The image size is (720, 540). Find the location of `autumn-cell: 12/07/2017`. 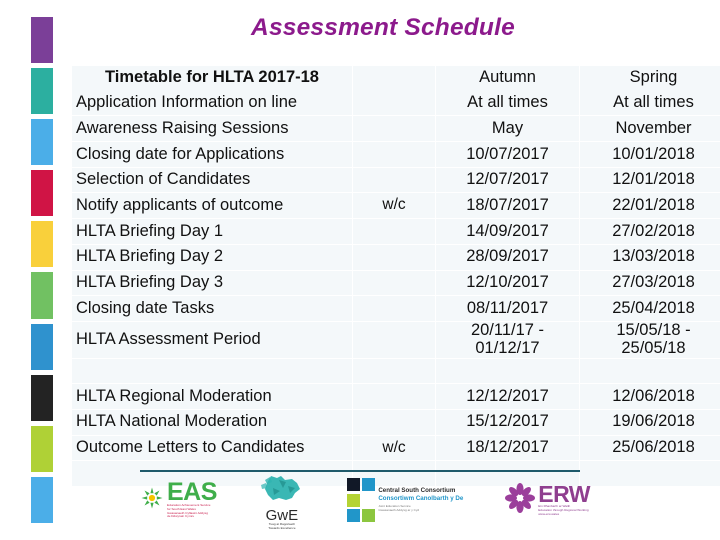

autumn-cell: 12/07/2017 is located at coordinates (508, 180).